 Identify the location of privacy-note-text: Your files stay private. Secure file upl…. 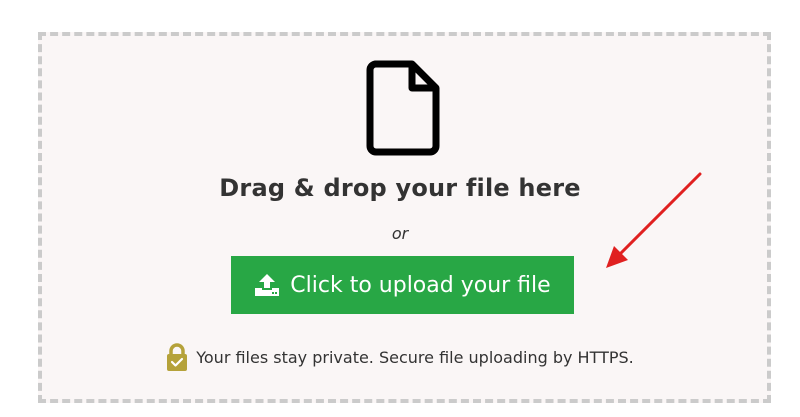
(415, 357).